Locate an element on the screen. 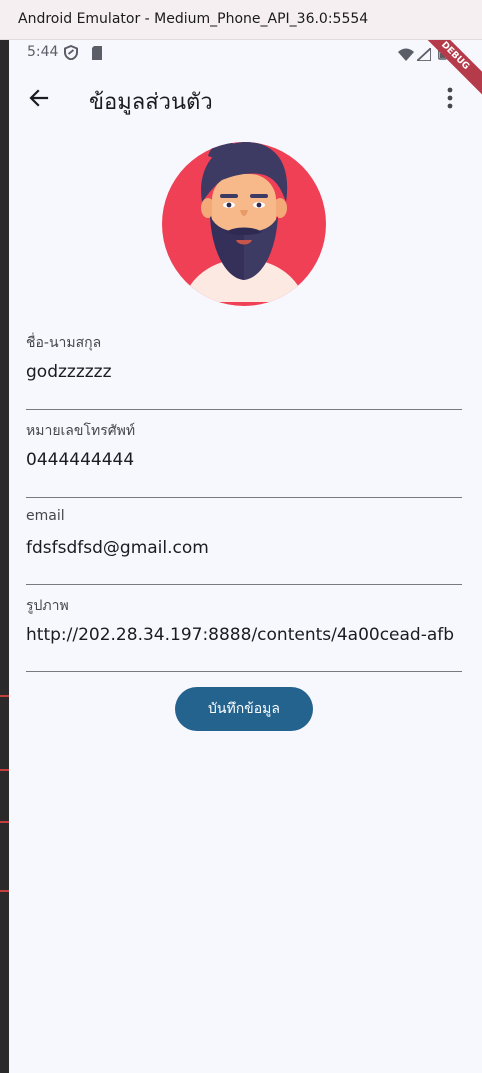  fullname-field: ชื่อ-นามสกุล godzzzzzz is located at coordinates (244, 371).